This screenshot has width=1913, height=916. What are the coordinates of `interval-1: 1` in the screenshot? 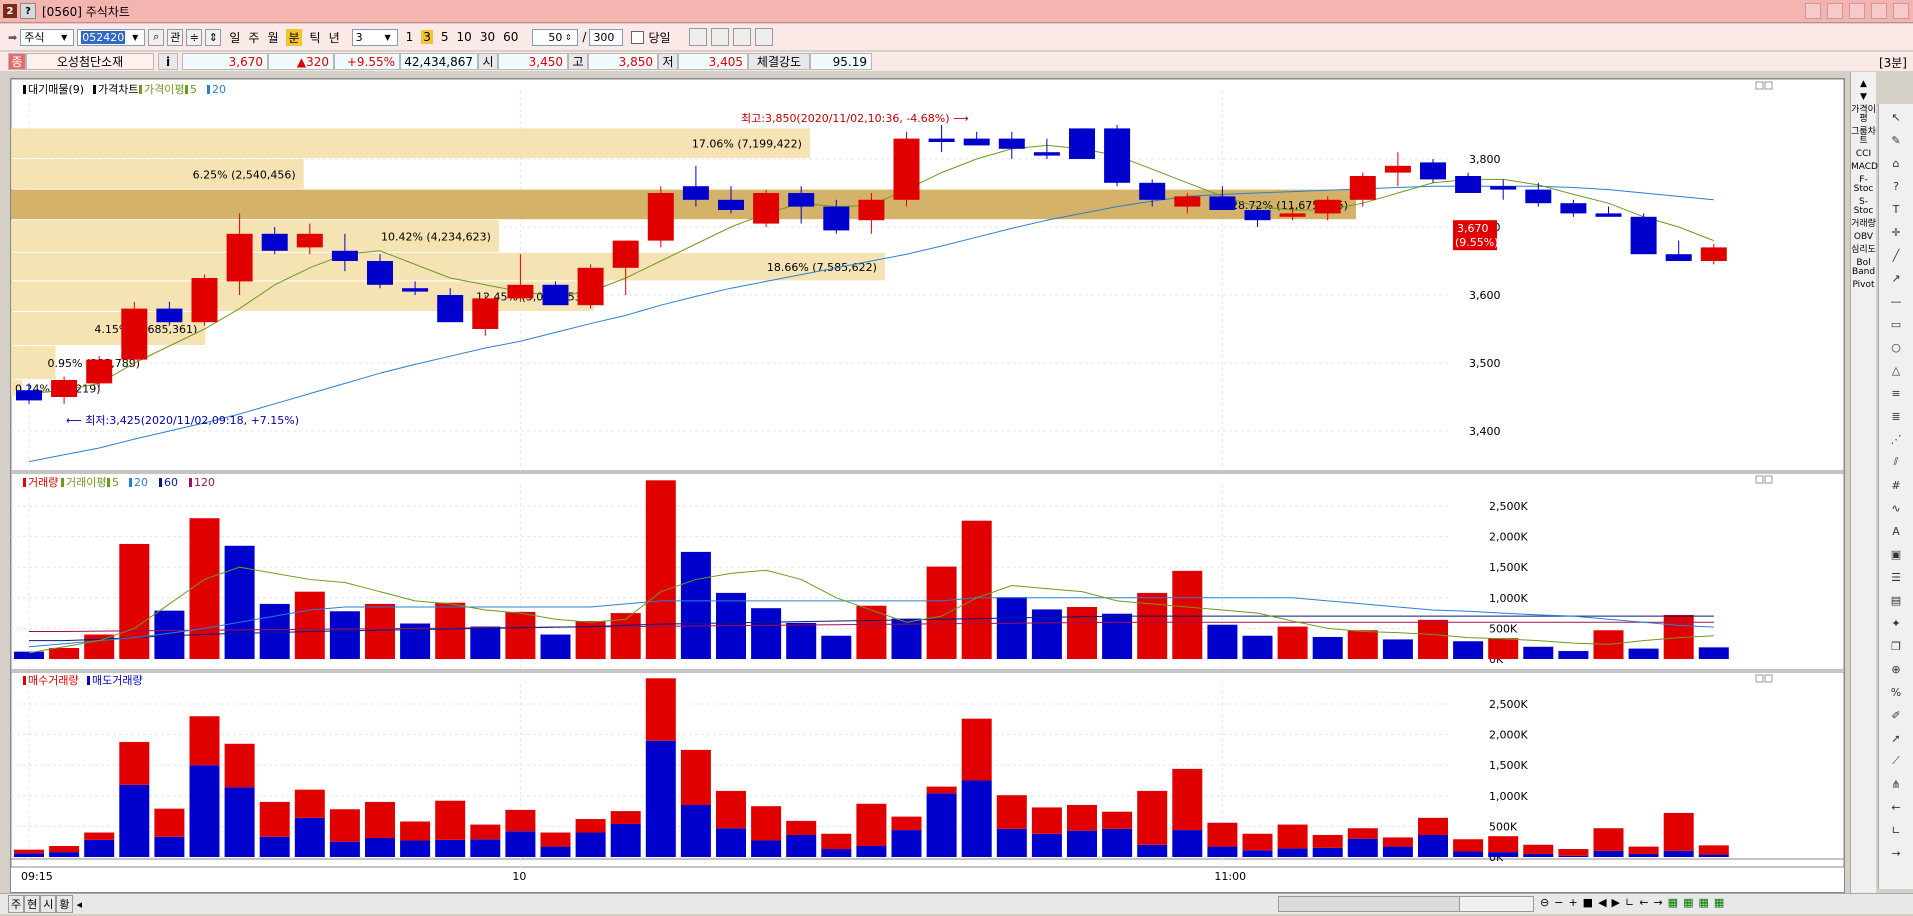 It's located at (410, 37).